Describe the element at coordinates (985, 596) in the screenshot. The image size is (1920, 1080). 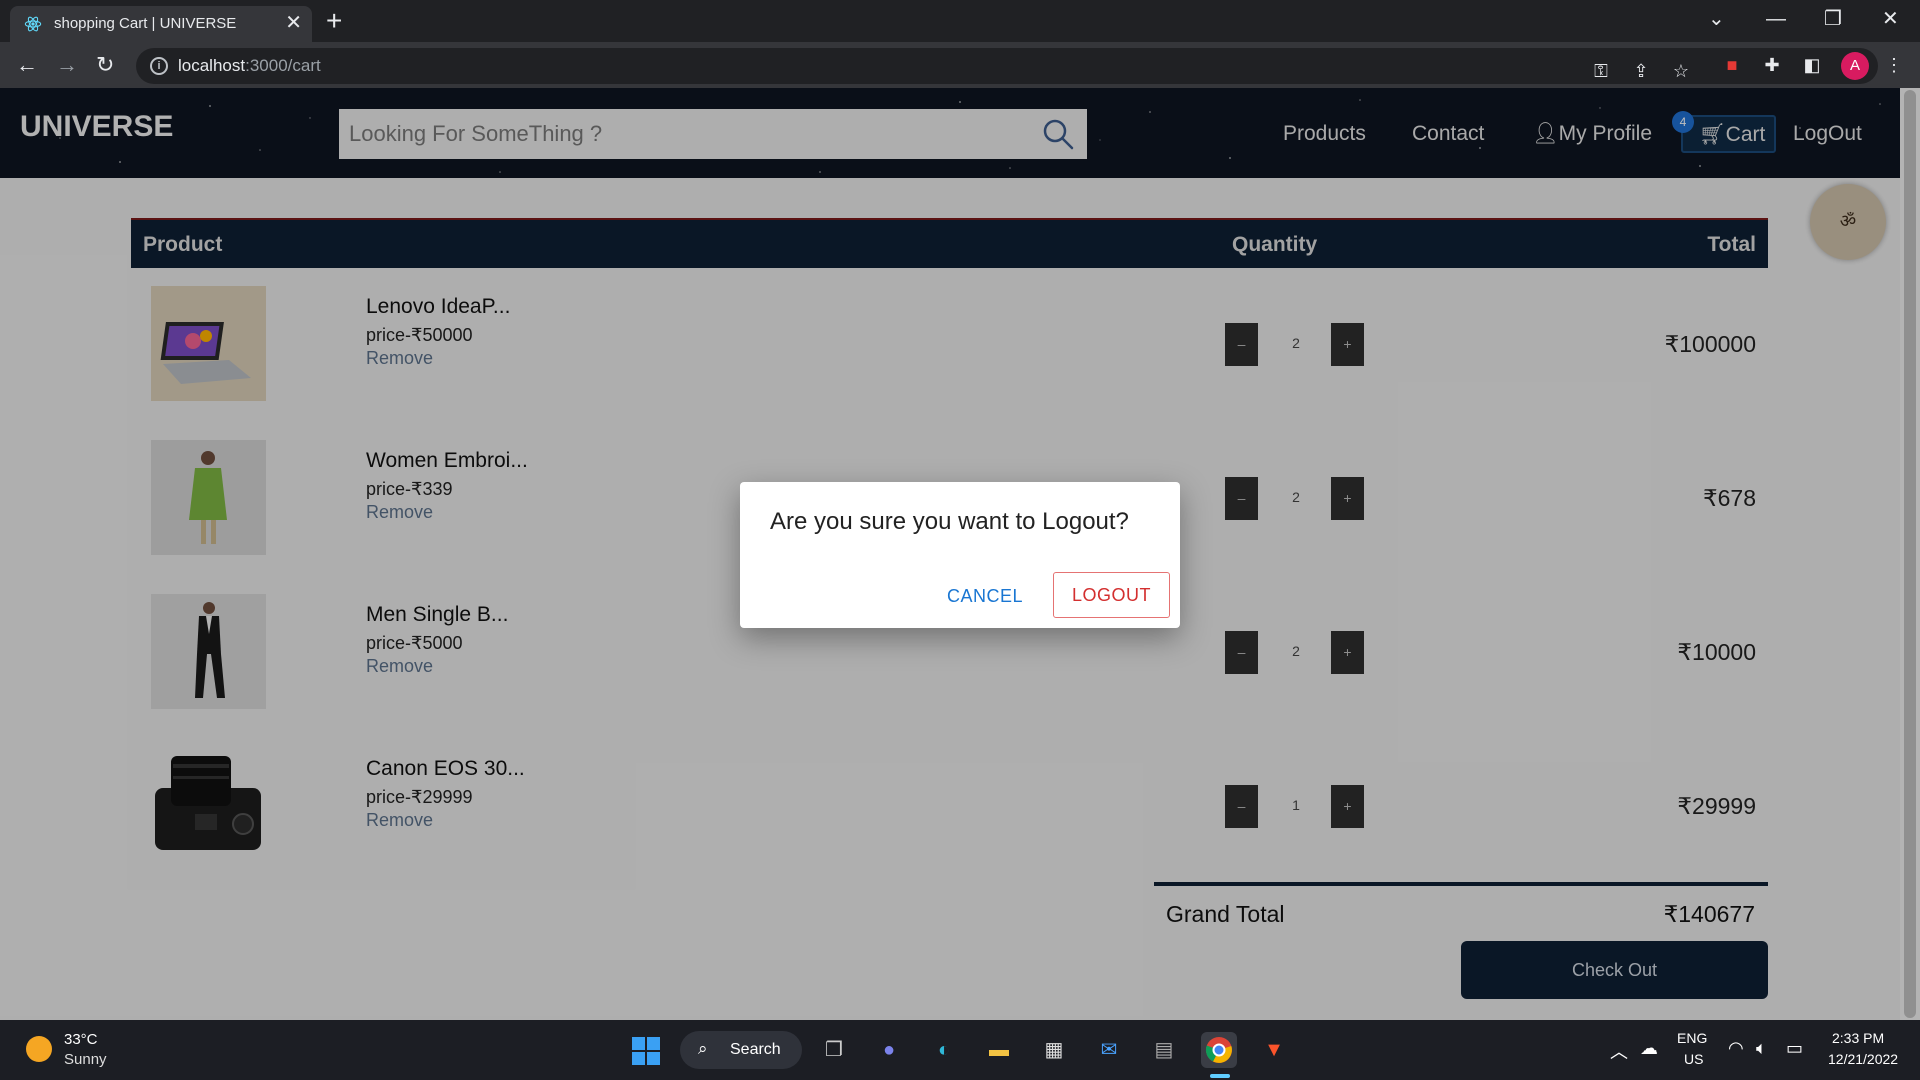
I see `cancel-button: CANCEL` at that location.